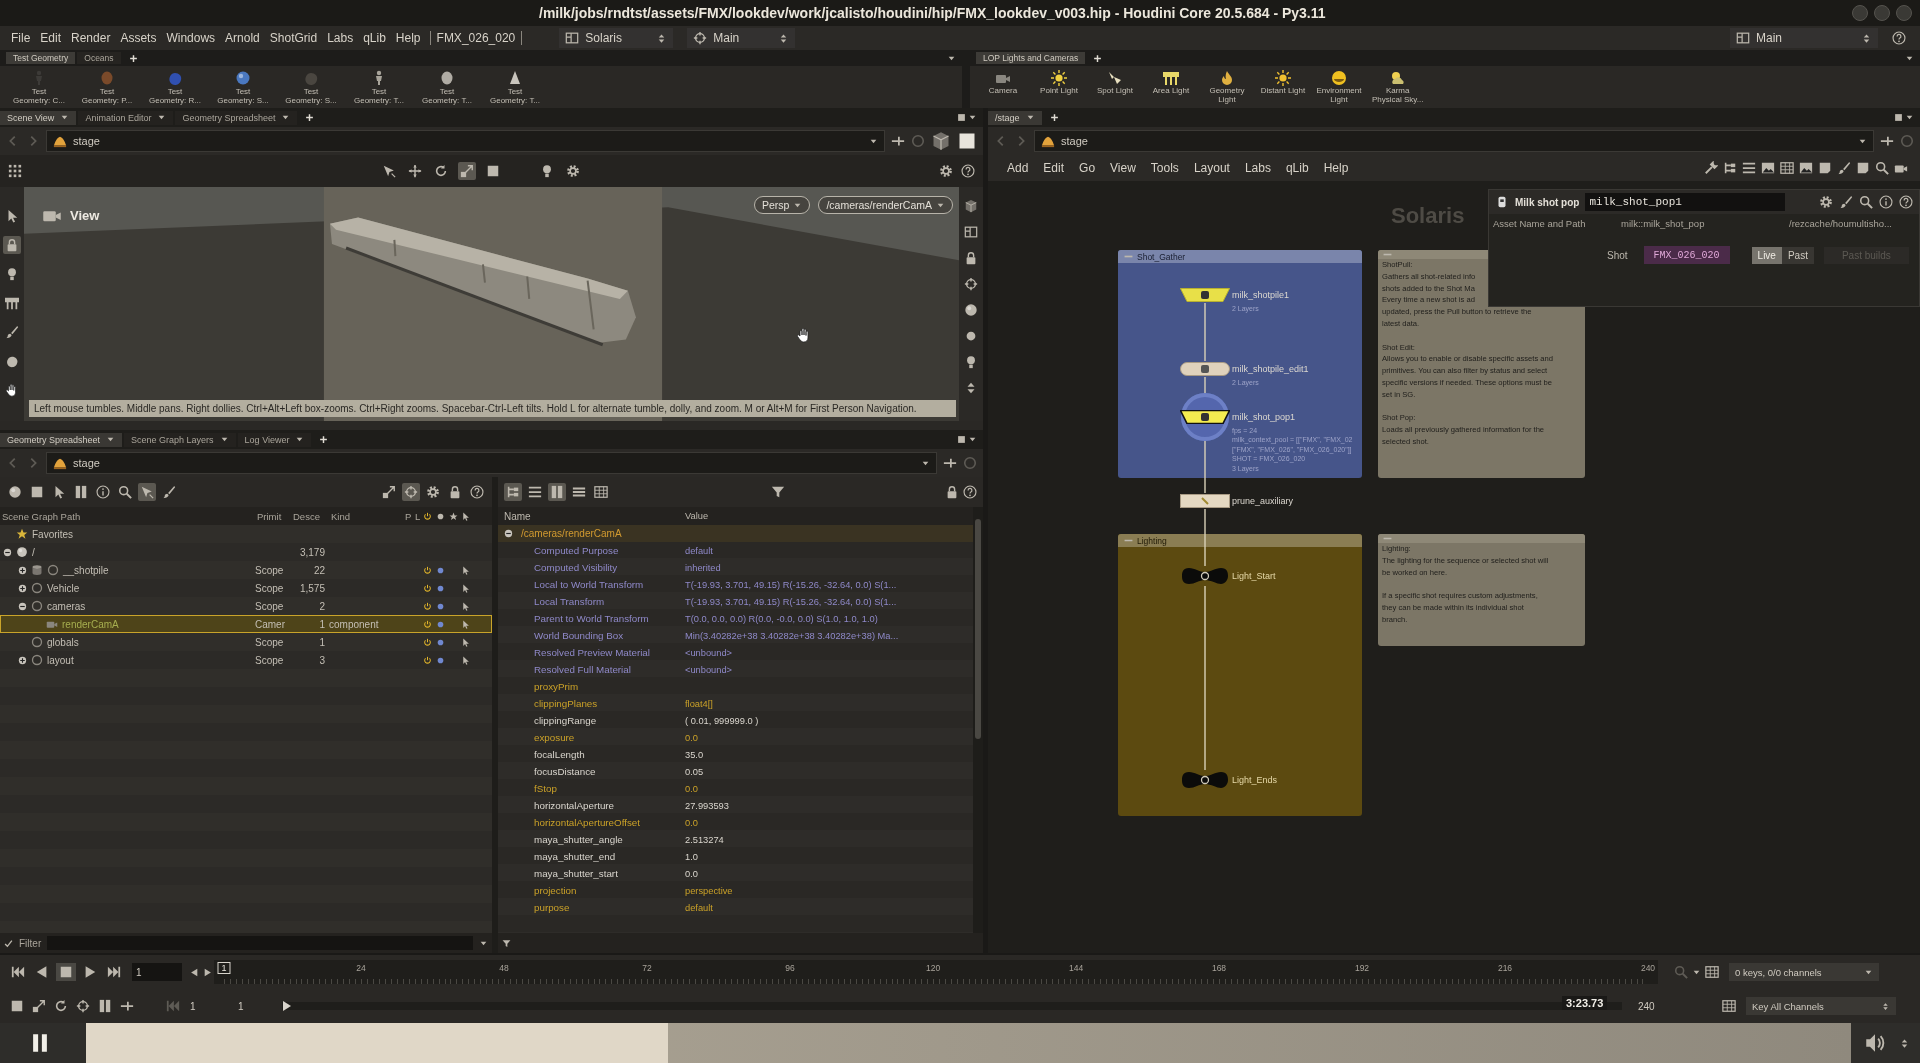  I want to click on desktop-dropdown: Solaris, so click(616, 38).